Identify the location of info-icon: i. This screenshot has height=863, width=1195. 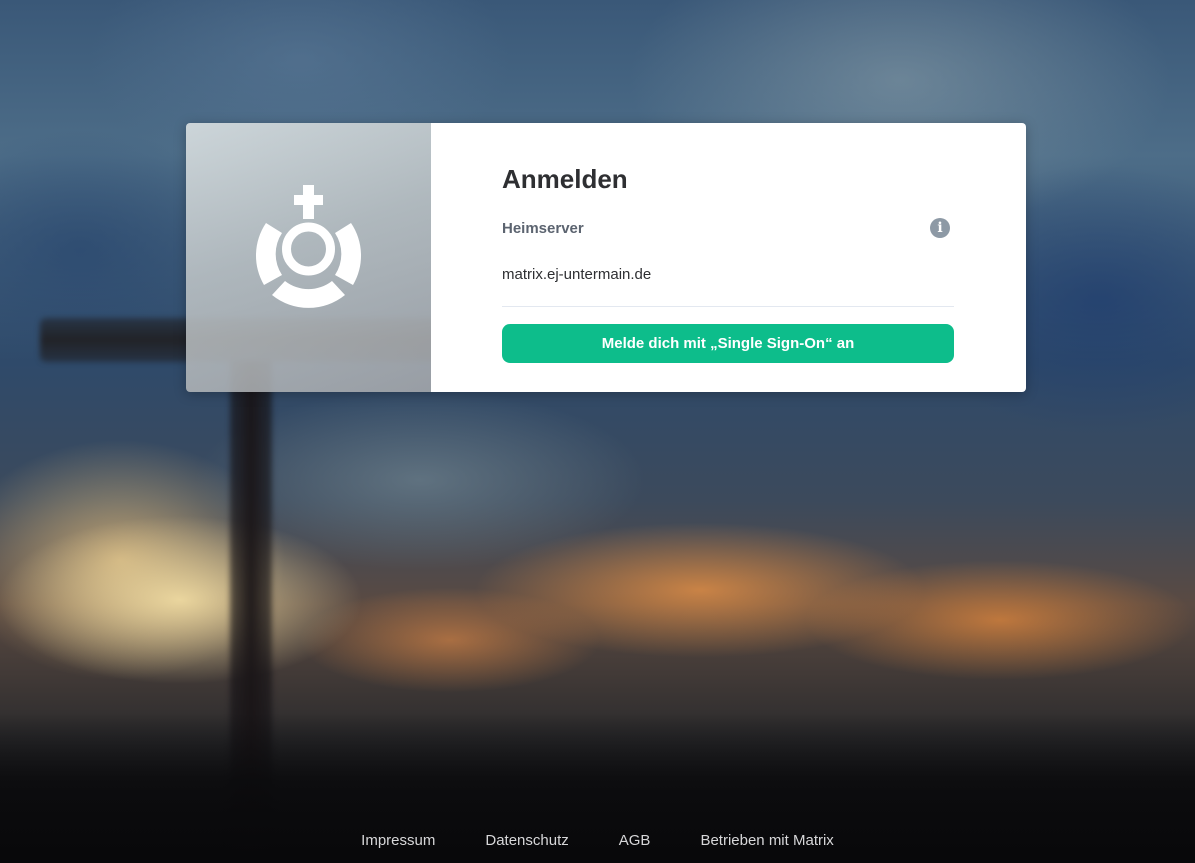
(940, 228).